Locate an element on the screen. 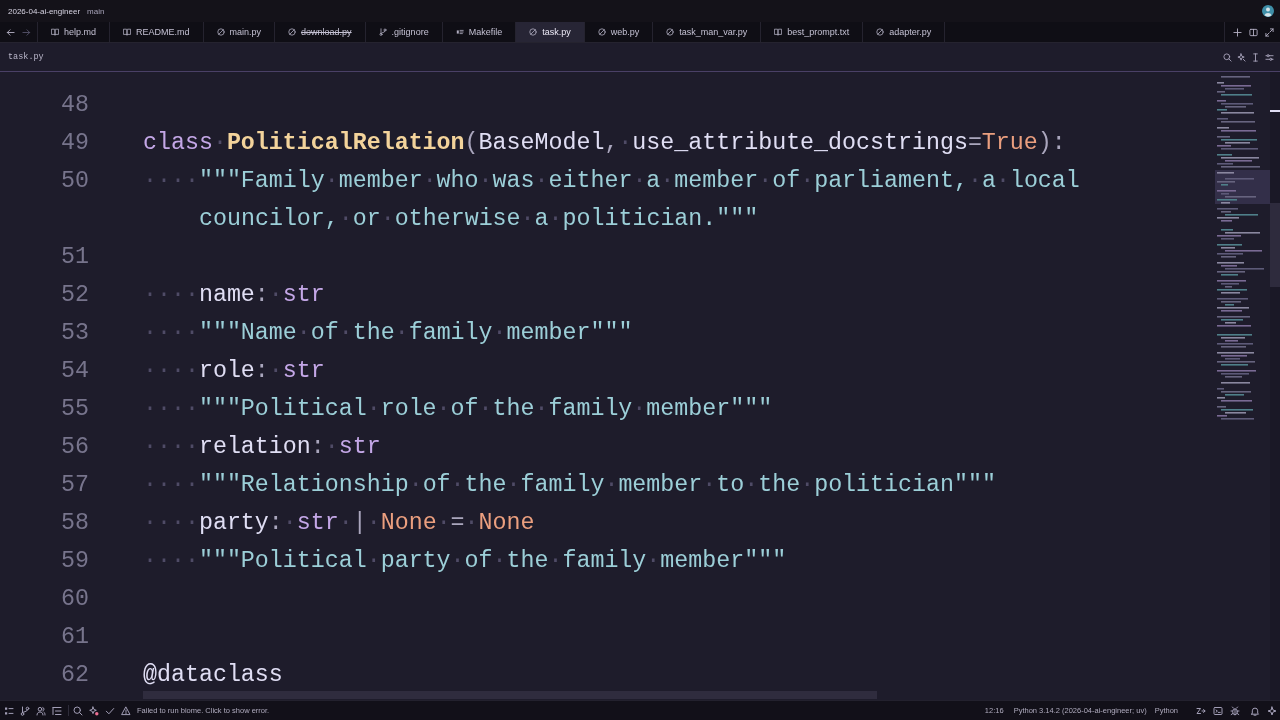 This screenshot has height=720, width=1280. outline-icon is located at coordinates (57, 710).